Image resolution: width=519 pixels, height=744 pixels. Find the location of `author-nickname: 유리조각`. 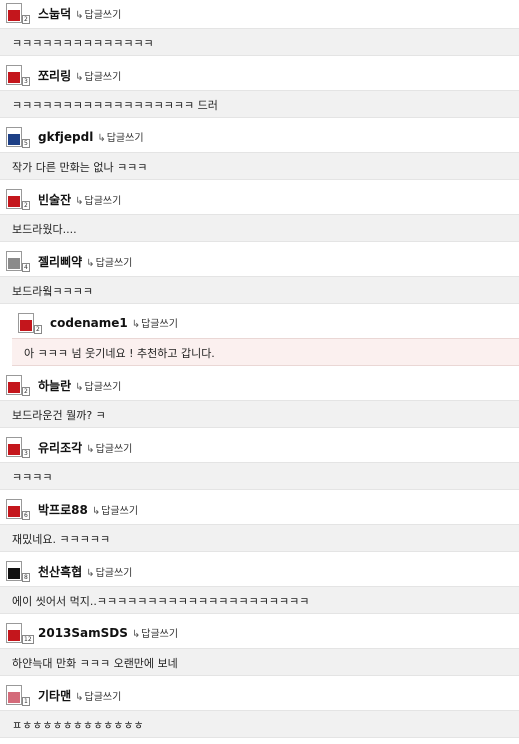

author-nickname: 유리조각 is located at coordinates (60, 448).